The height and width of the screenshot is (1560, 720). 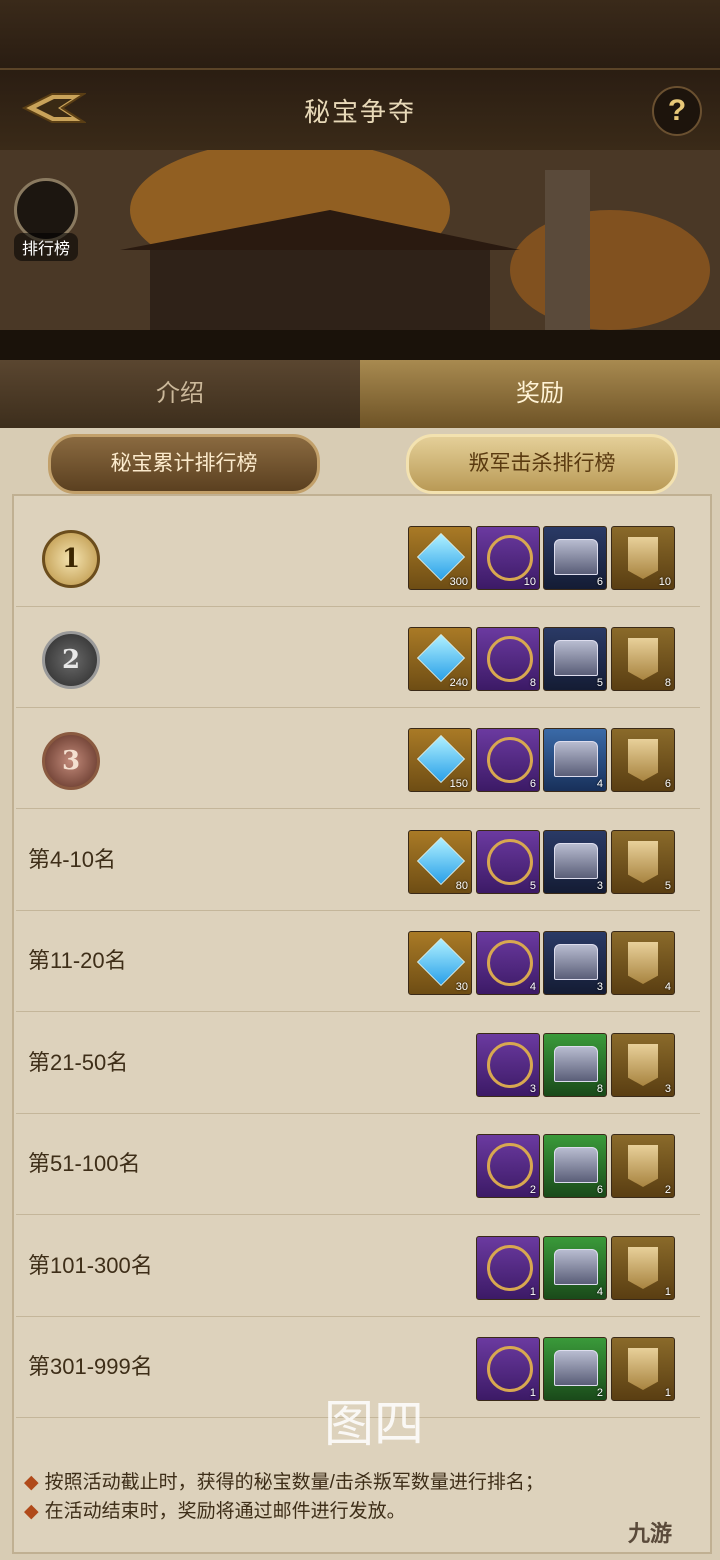 What do you see at coordinates (72, 859) in the screenshot?
I see `rank-label: 第4-10名` at bounding box center [72, 859].